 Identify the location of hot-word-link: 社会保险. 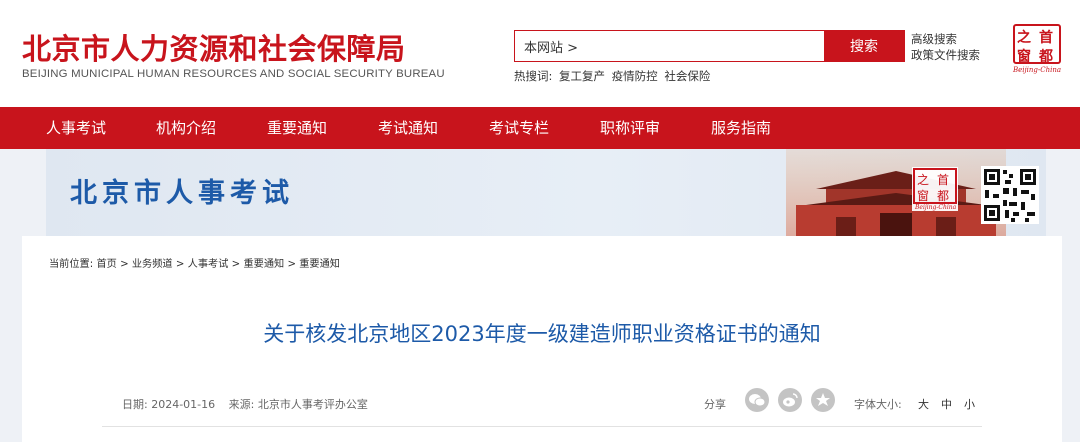
(687, 76).